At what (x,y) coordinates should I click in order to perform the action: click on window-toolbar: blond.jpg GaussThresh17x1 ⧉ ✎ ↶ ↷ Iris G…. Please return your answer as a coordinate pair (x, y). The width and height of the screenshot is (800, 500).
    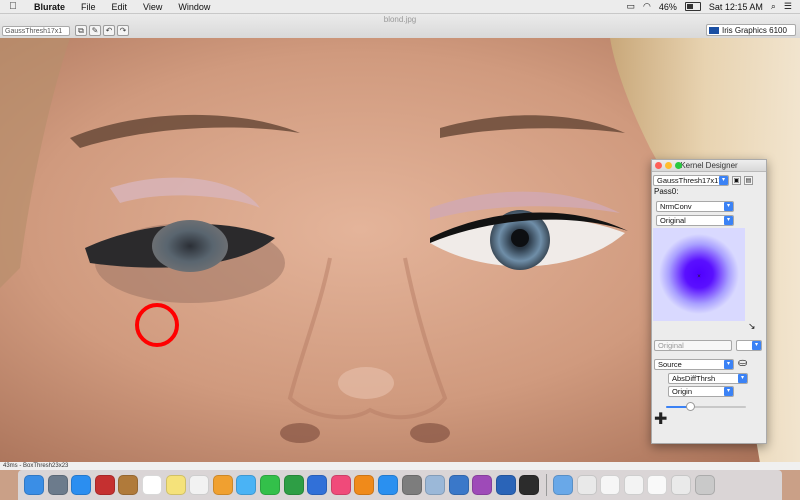
    Looking at the image, I should click on (400, 26).